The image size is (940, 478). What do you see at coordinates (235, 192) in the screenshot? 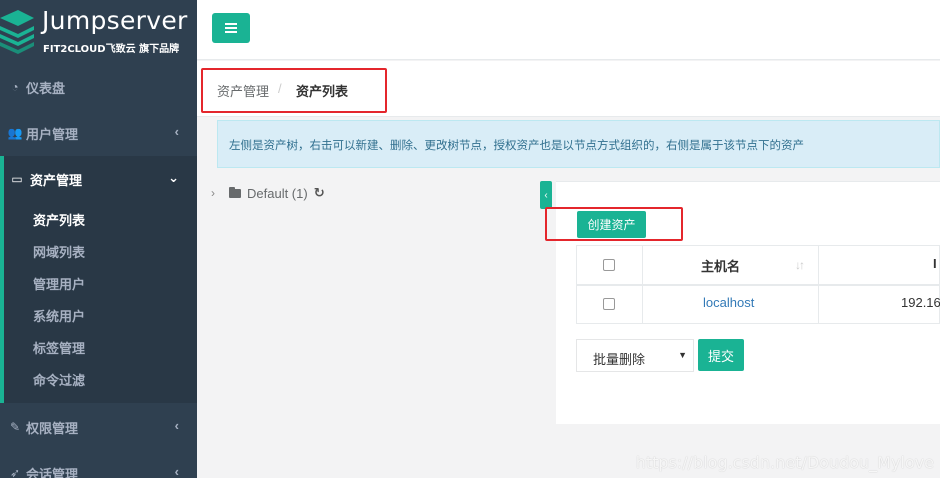
I see `folder-icon` at bounding box center [235, 192].